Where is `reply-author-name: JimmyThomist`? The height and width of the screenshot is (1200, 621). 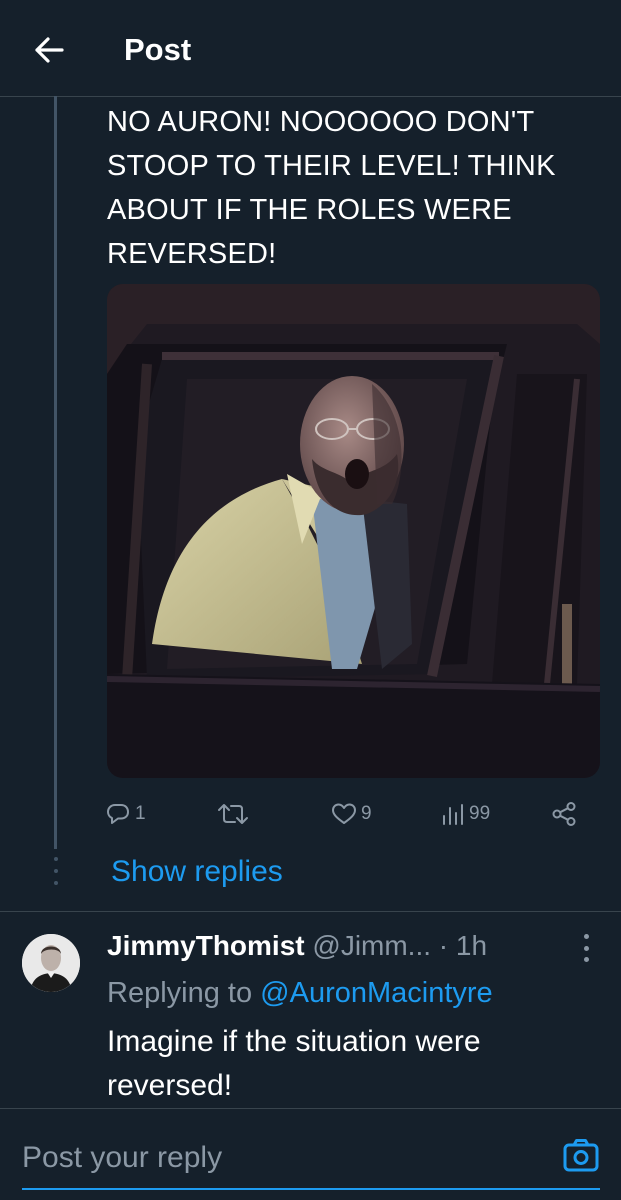 reply-author-name: JimmyThomist is located at coordinates (206, 945).